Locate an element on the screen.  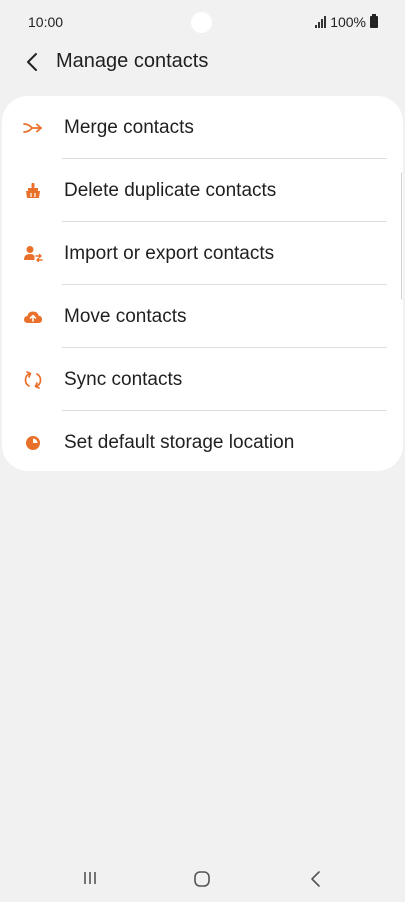
recent-apps-icon is located at coordinates (90, 878).